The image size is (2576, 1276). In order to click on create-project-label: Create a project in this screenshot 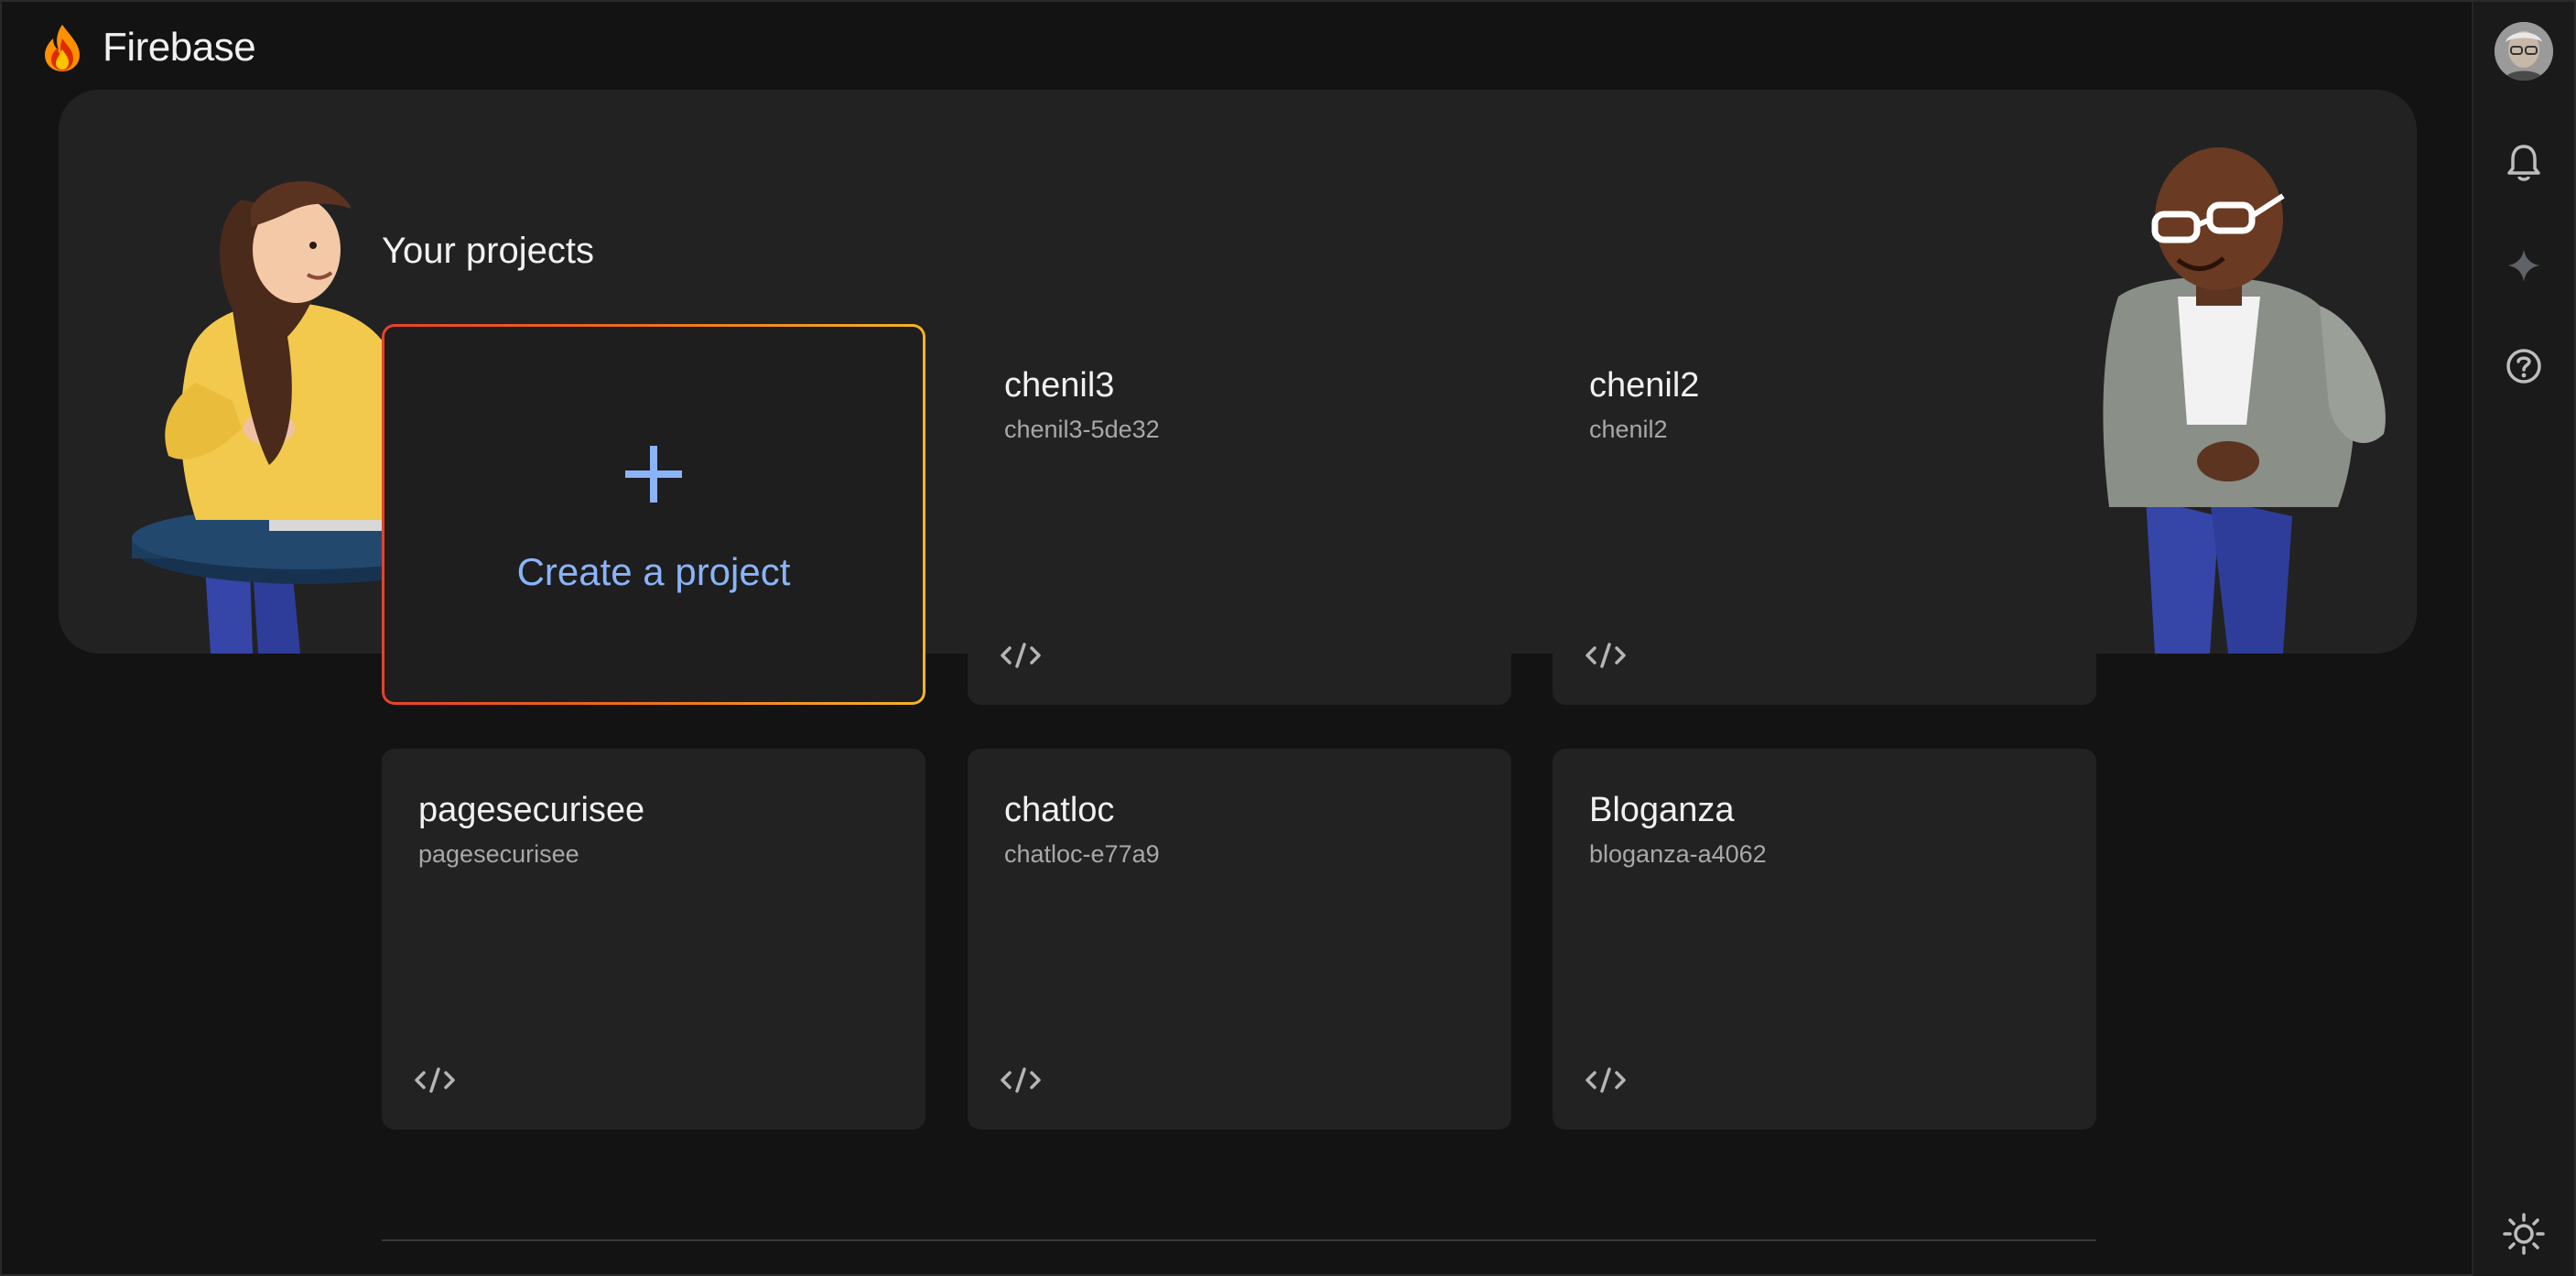, I will do `click(654, 572)`.